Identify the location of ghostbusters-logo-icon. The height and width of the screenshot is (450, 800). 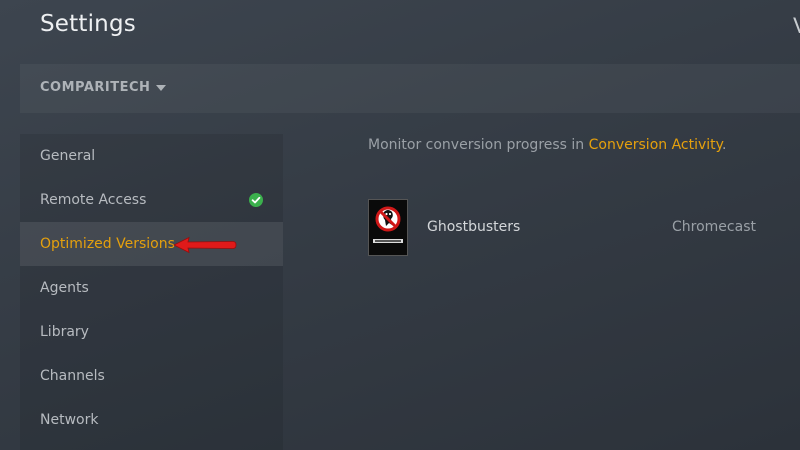
(388, 224).